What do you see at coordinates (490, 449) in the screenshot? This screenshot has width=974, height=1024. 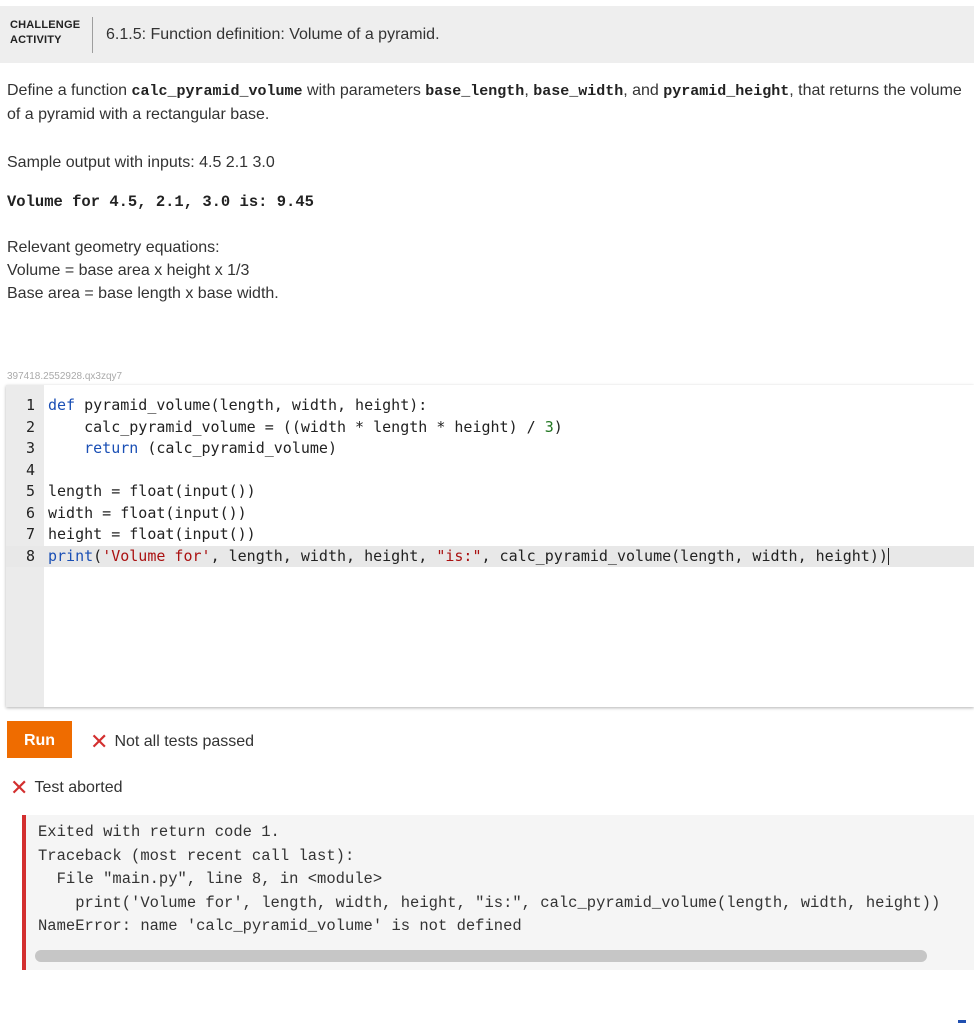 I see `code-line-3: 3 return (calc_pyramid_volume)` at bounding box center [490, 449].